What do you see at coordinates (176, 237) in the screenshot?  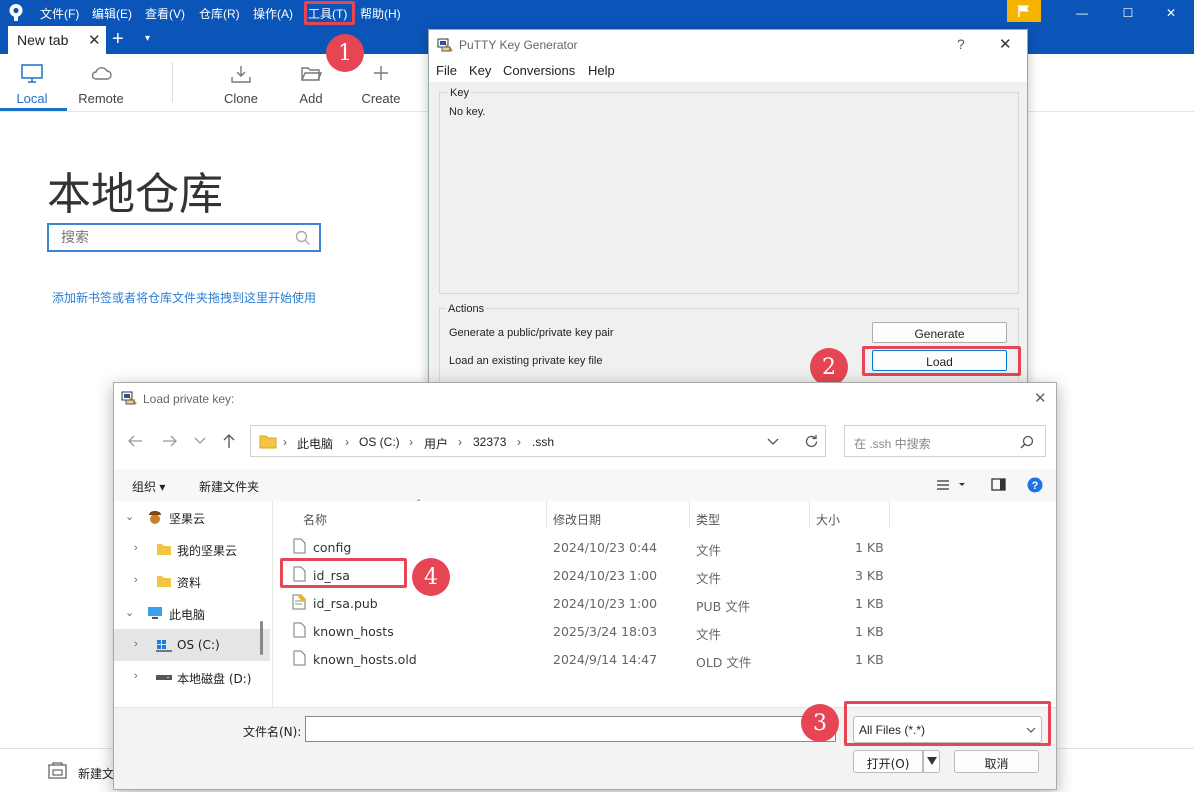 I see `search-input` at bounding box center [176, 237].